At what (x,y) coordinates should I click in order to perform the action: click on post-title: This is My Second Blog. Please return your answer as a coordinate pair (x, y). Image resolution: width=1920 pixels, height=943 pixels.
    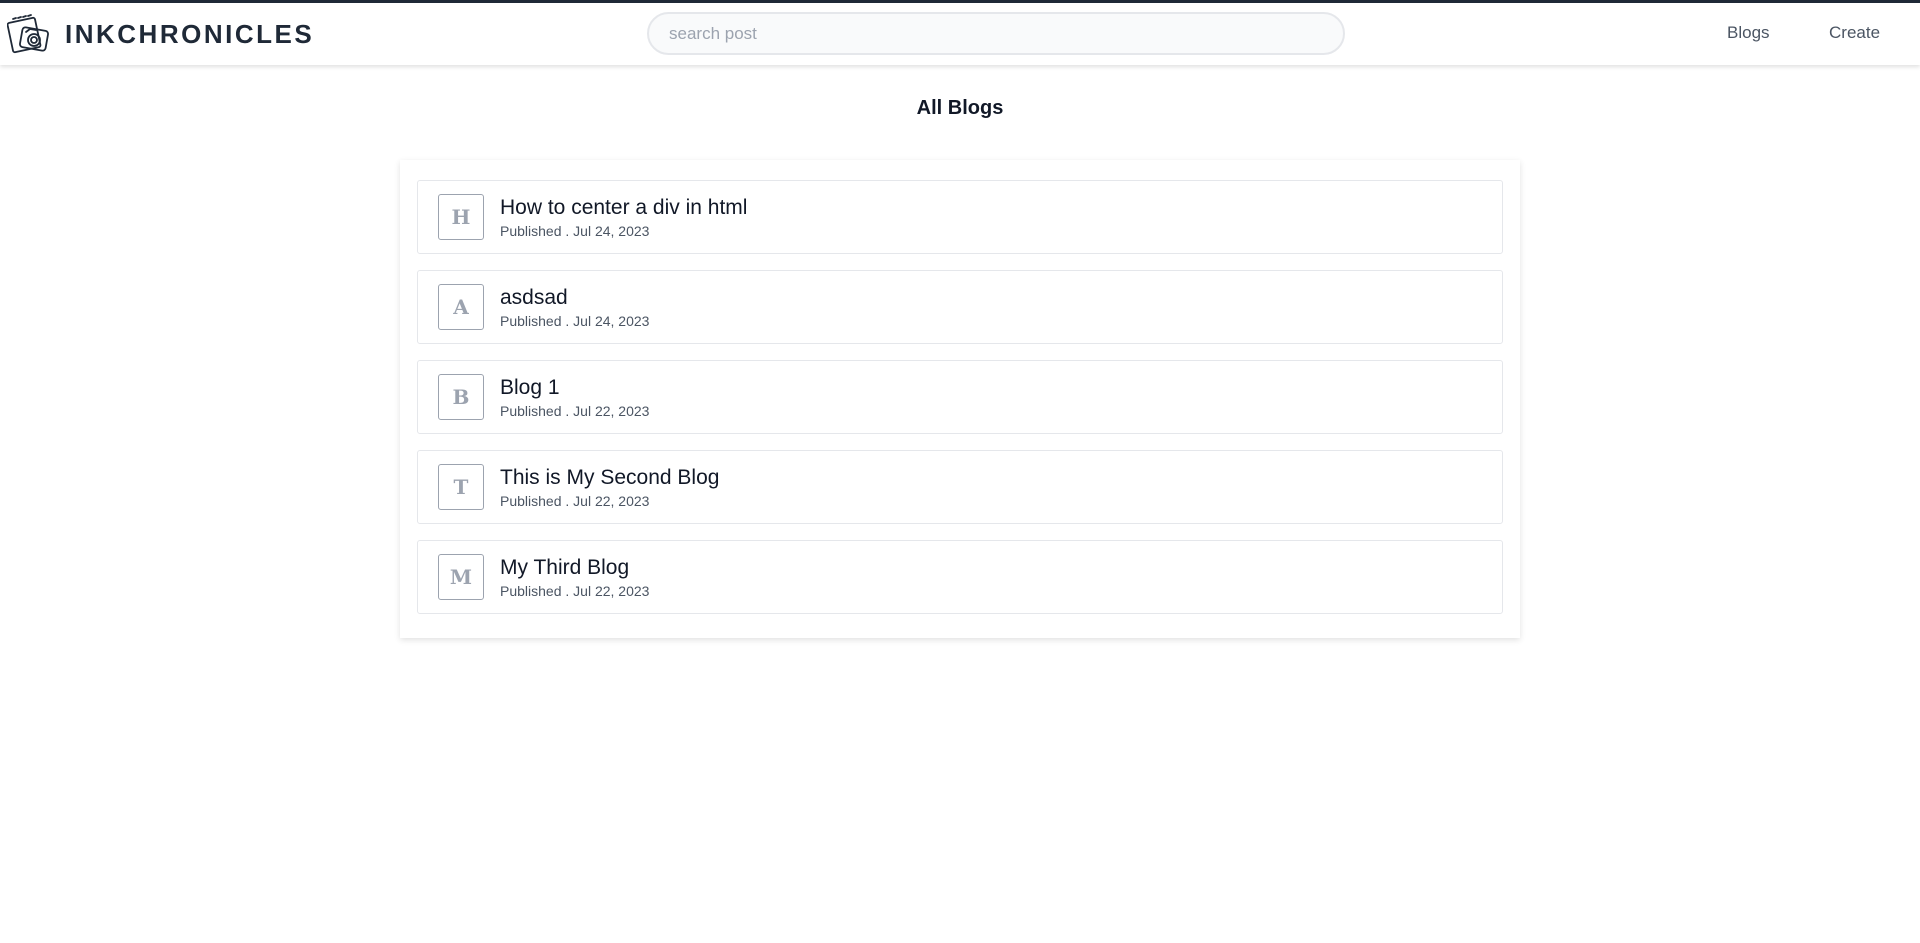
    Looking at the image, I should click on (610, 477).